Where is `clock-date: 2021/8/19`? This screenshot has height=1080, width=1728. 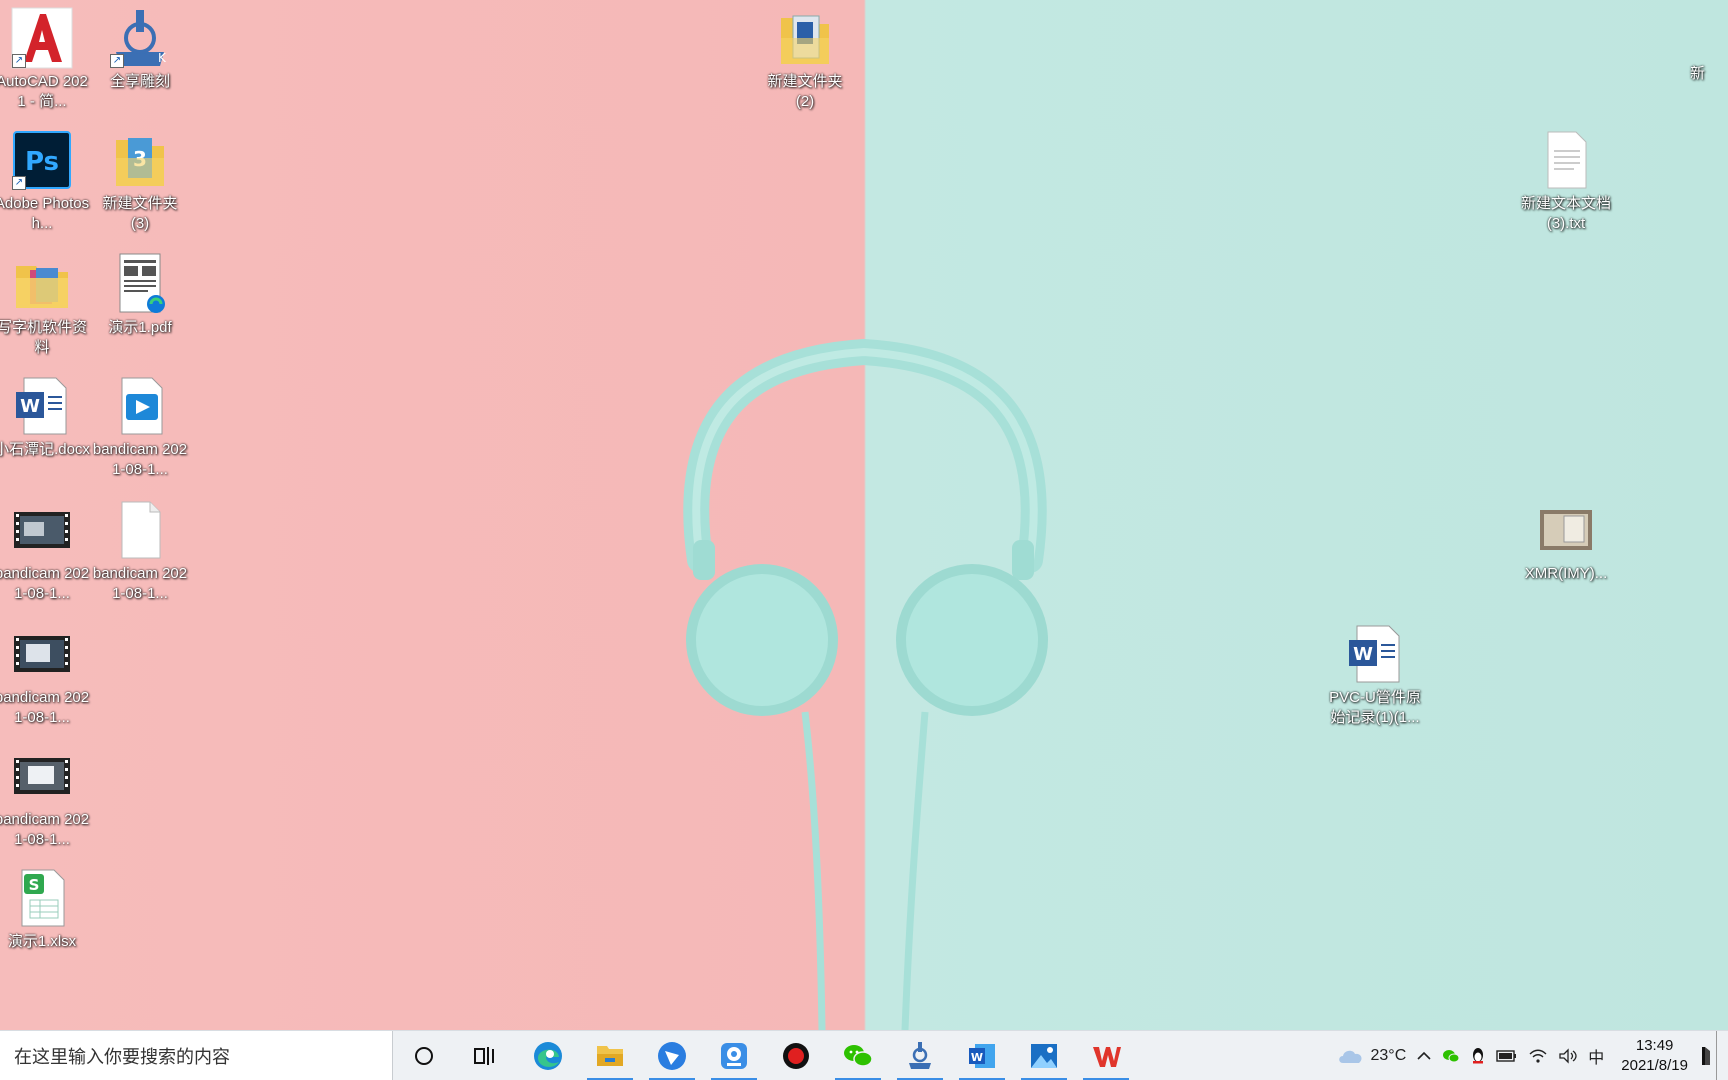 clock-date: 2021/8/19 is located at coordinates (1654, 1065).